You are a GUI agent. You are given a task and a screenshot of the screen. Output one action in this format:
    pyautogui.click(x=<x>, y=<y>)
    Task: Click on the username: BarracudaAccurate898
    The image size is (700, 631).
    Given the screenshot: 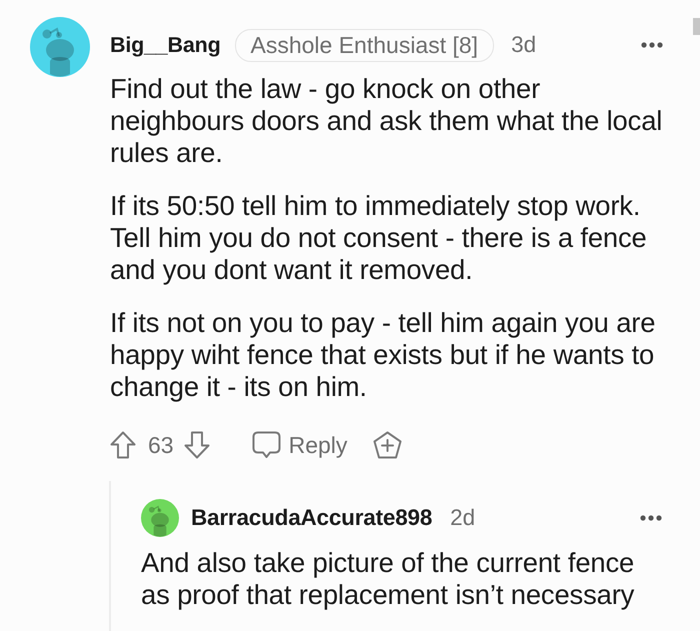 What is the action you would take?
    pyautogui.click(x=311, y=518)
    